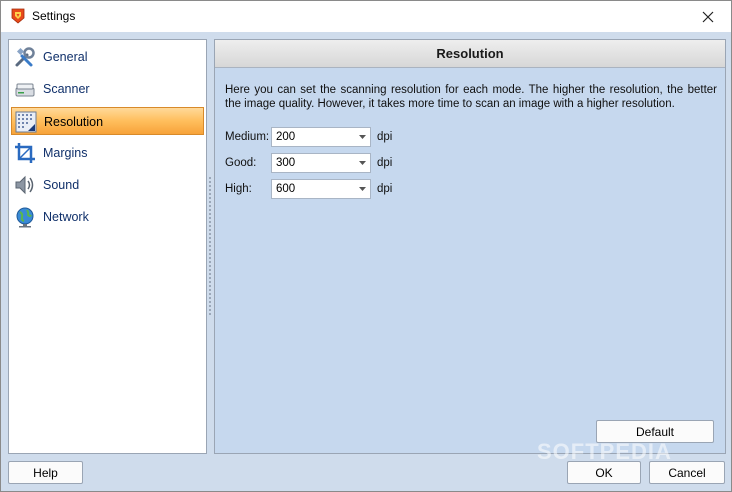 The image size is (732, 492). What do you see at coordinates (66, 89) in the screenshot?
I see `sidebar-item-label: Scanner` at bounding box center [66, 89].